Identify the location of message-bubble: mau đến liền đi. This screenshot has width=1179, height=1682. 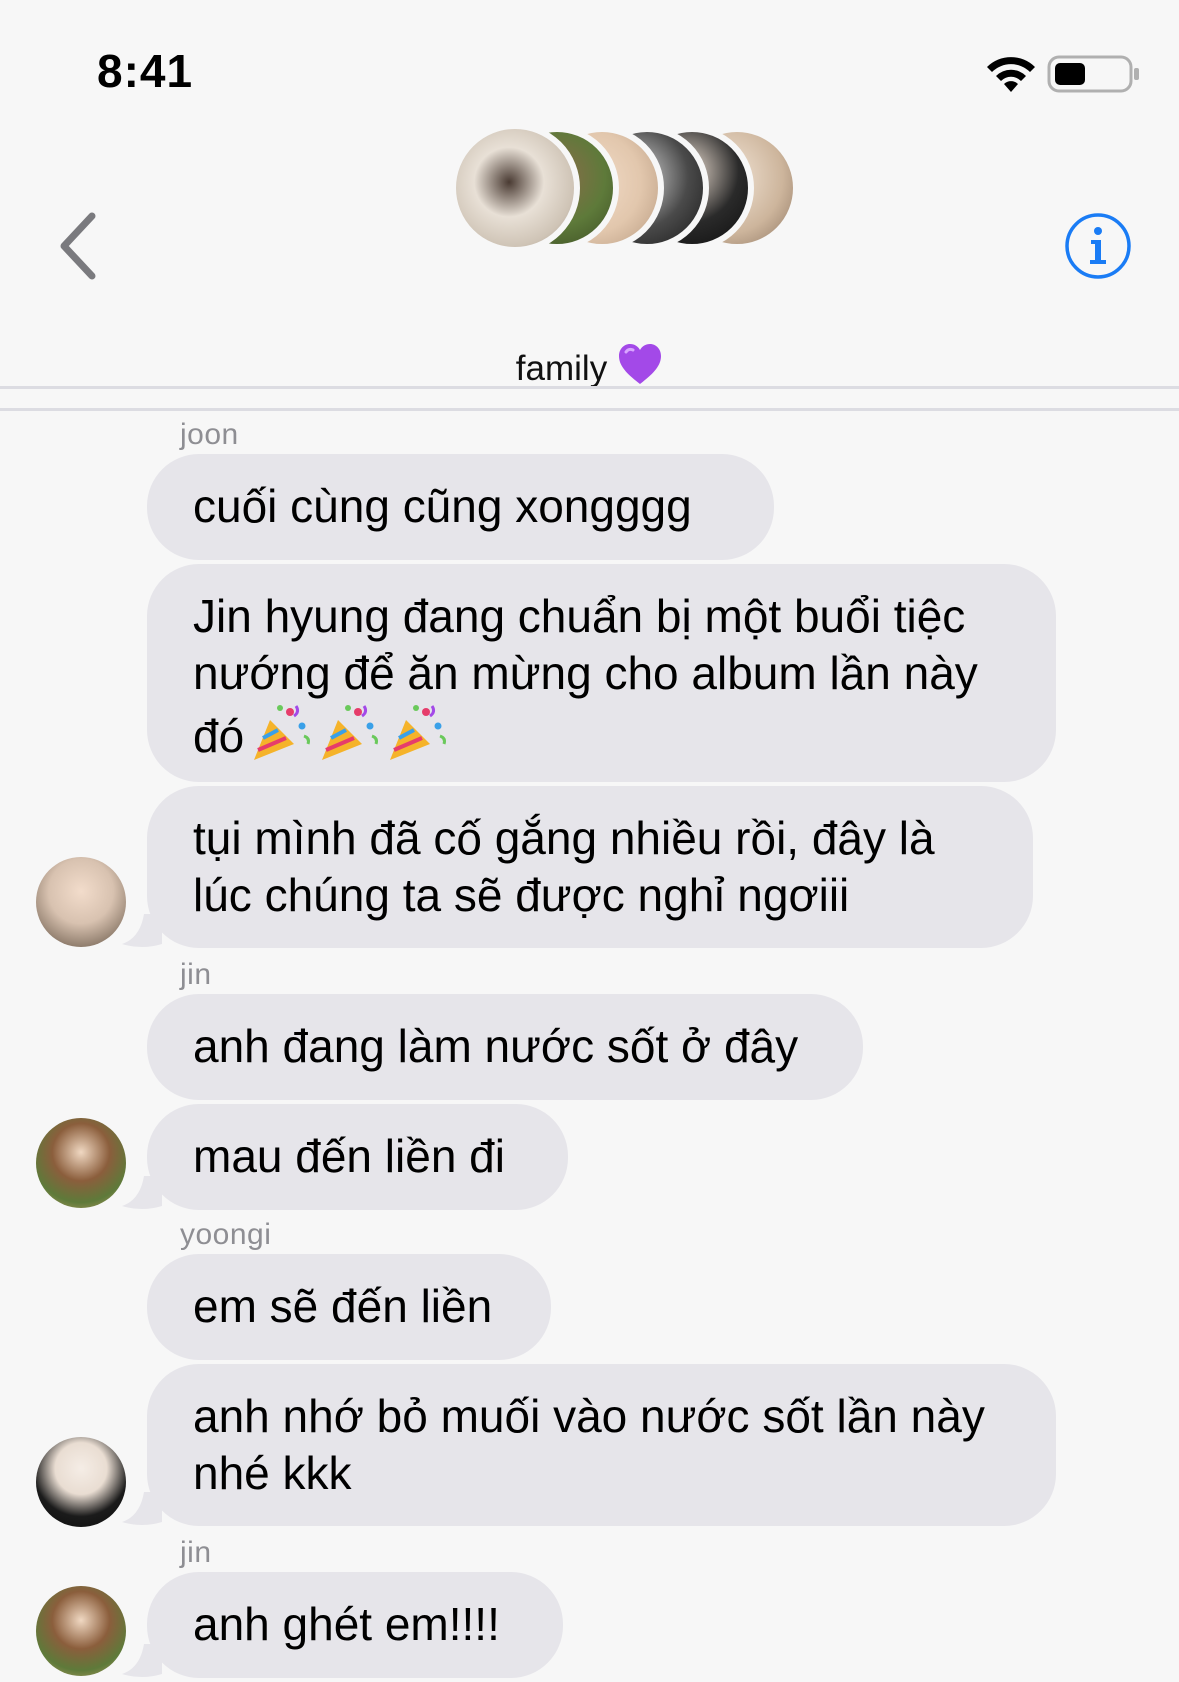
(357, 1157).